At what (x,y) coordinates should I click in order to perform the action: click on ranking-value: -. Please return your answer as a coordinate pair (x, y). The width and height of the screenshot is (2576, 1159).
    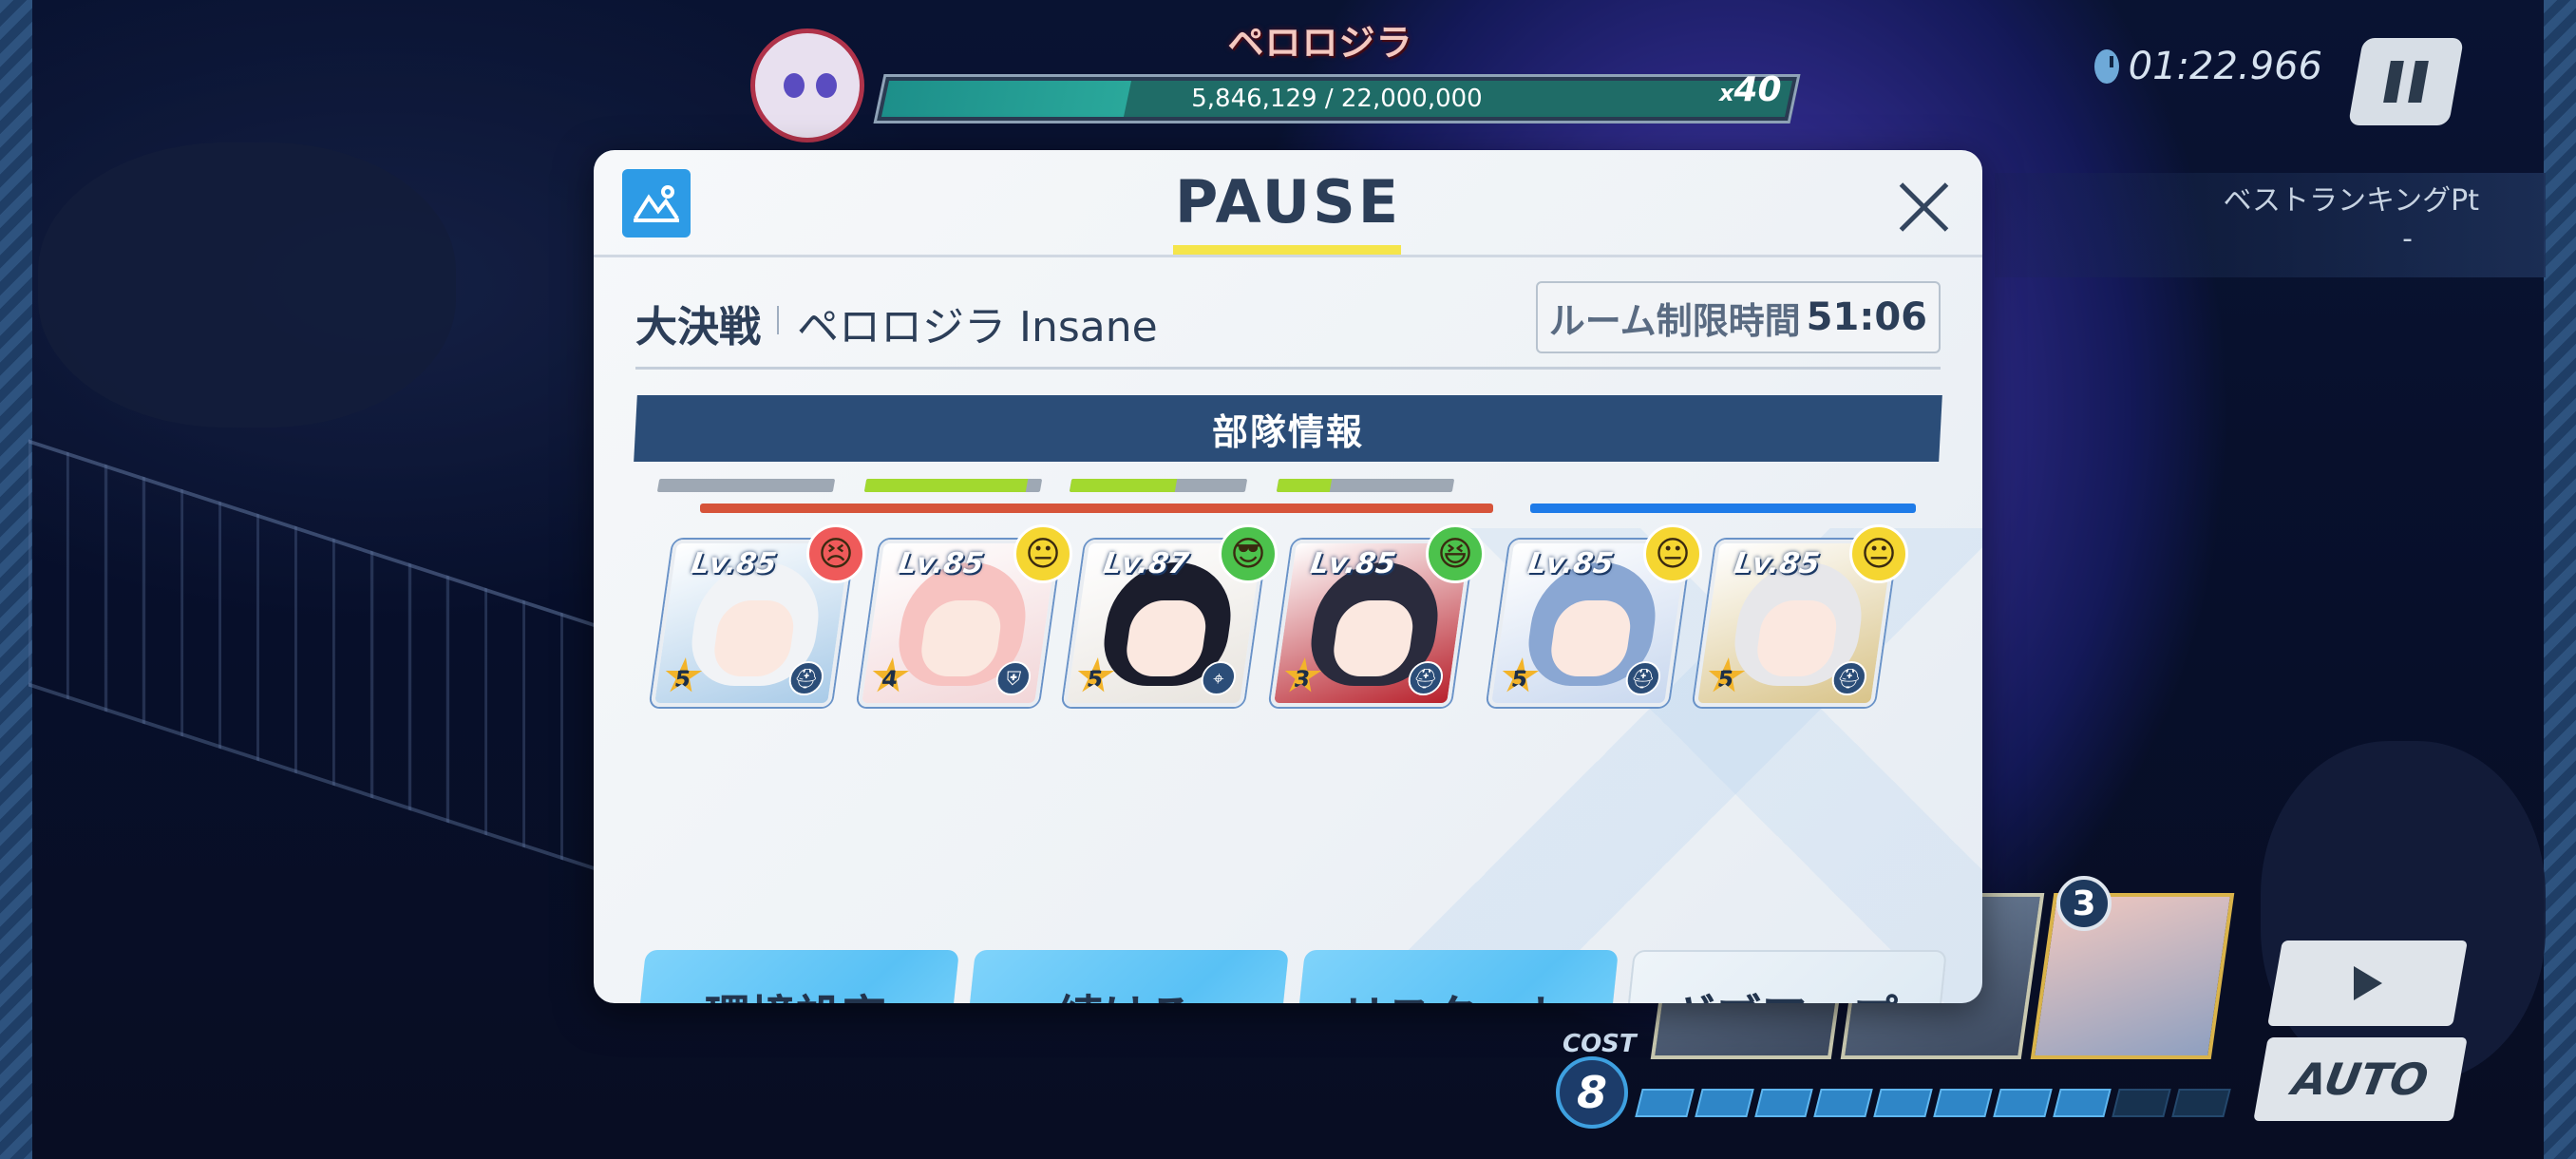
    Looking at the image, I should click on (2407, 239).